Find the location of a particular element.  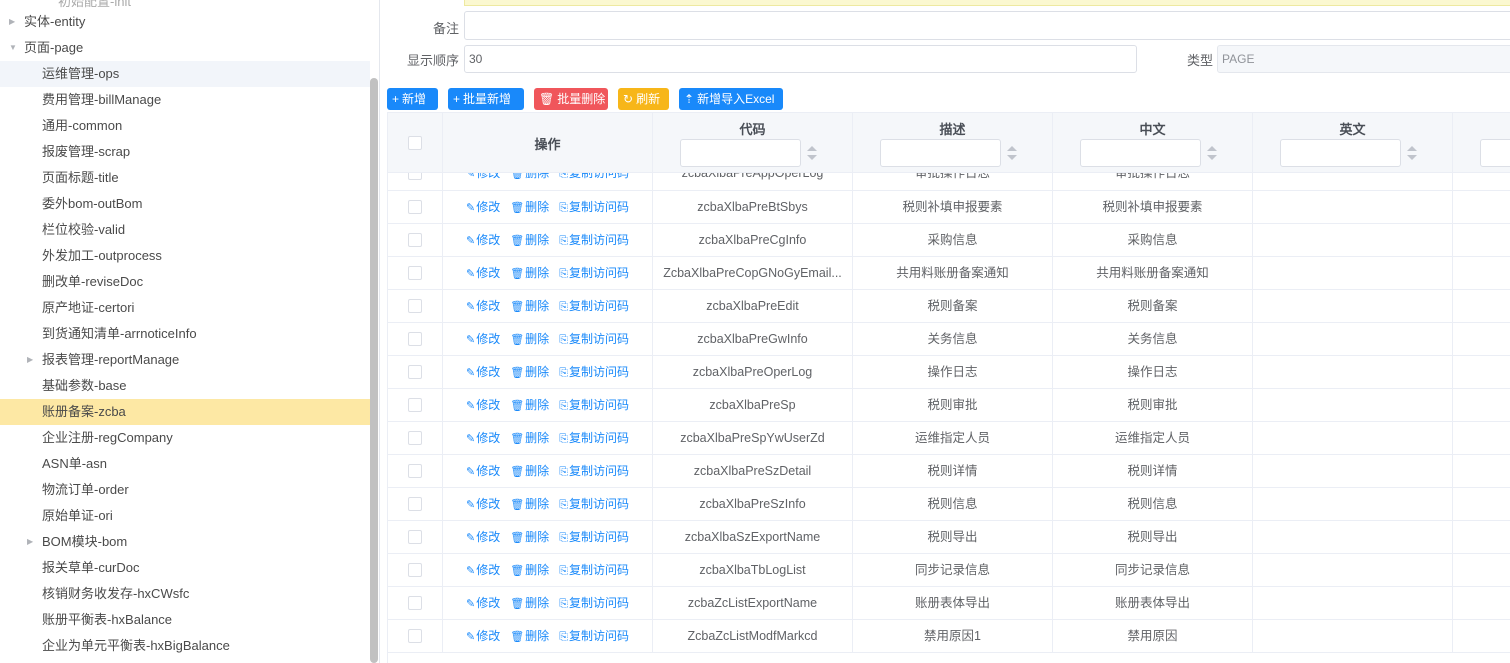

tree-item: 运维管理-ops is located at coordinates (185, 74).